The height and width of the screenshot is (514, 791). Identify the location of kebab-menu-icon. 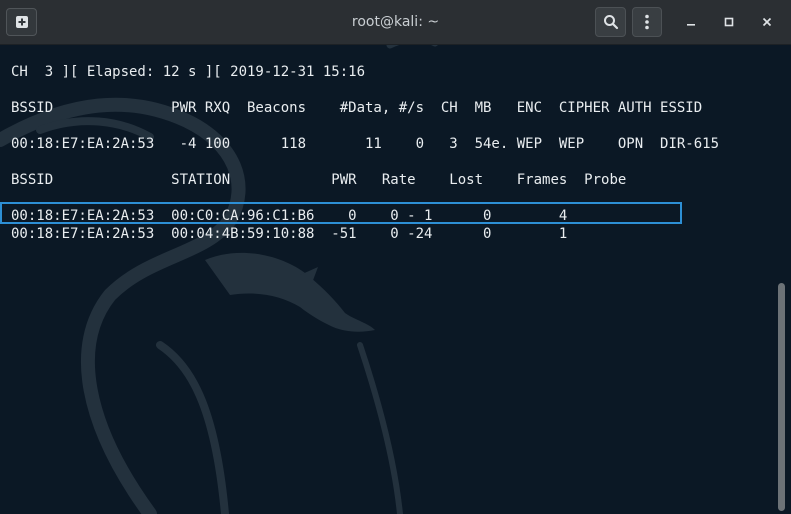
(647, 22).